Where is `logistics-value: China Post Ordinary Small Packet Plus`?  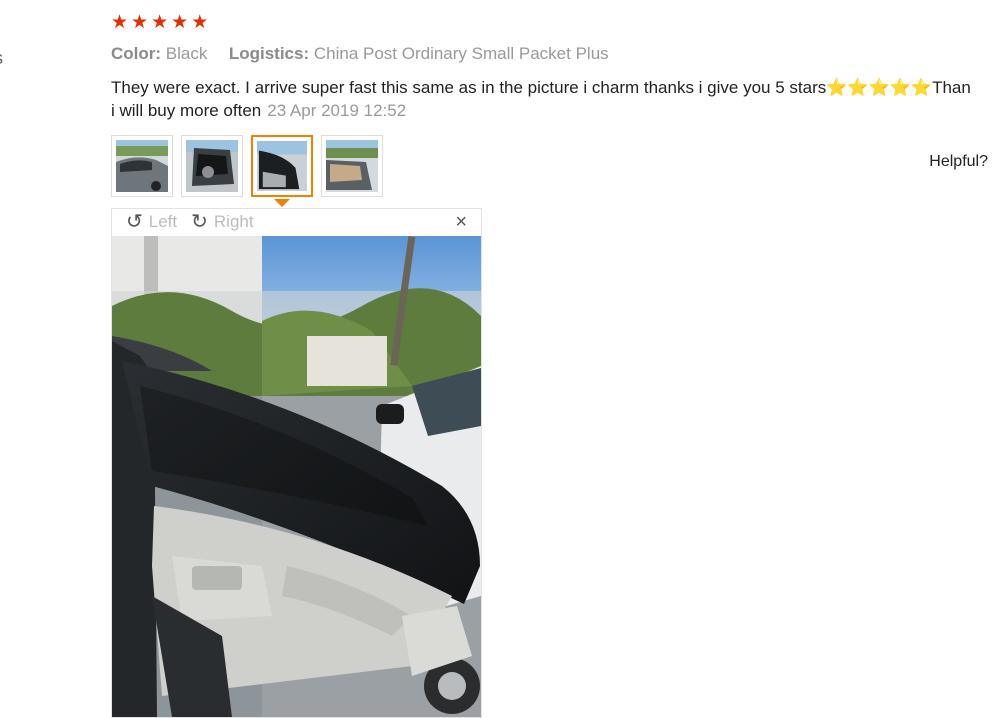 logistics-value: China Post Ordinary Small Packet Plus is located at coordinates (461, 53).